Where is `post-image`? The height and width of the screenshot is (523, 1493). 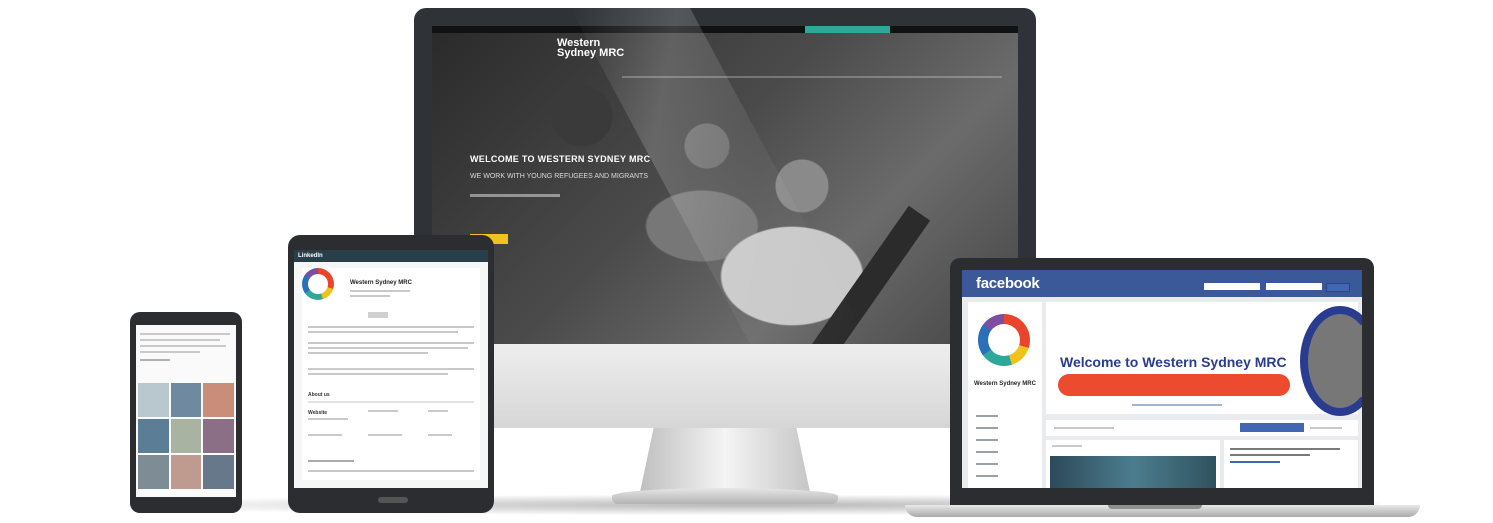
post-image is located at coordinates (1133, 472).